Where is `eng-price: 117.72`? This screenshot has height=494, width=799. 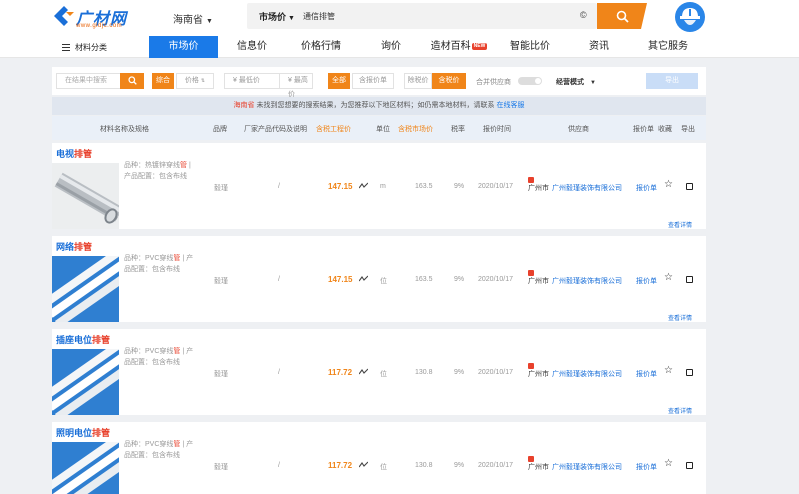
eng-price: 117.72 is located at coordinates (340, 465).